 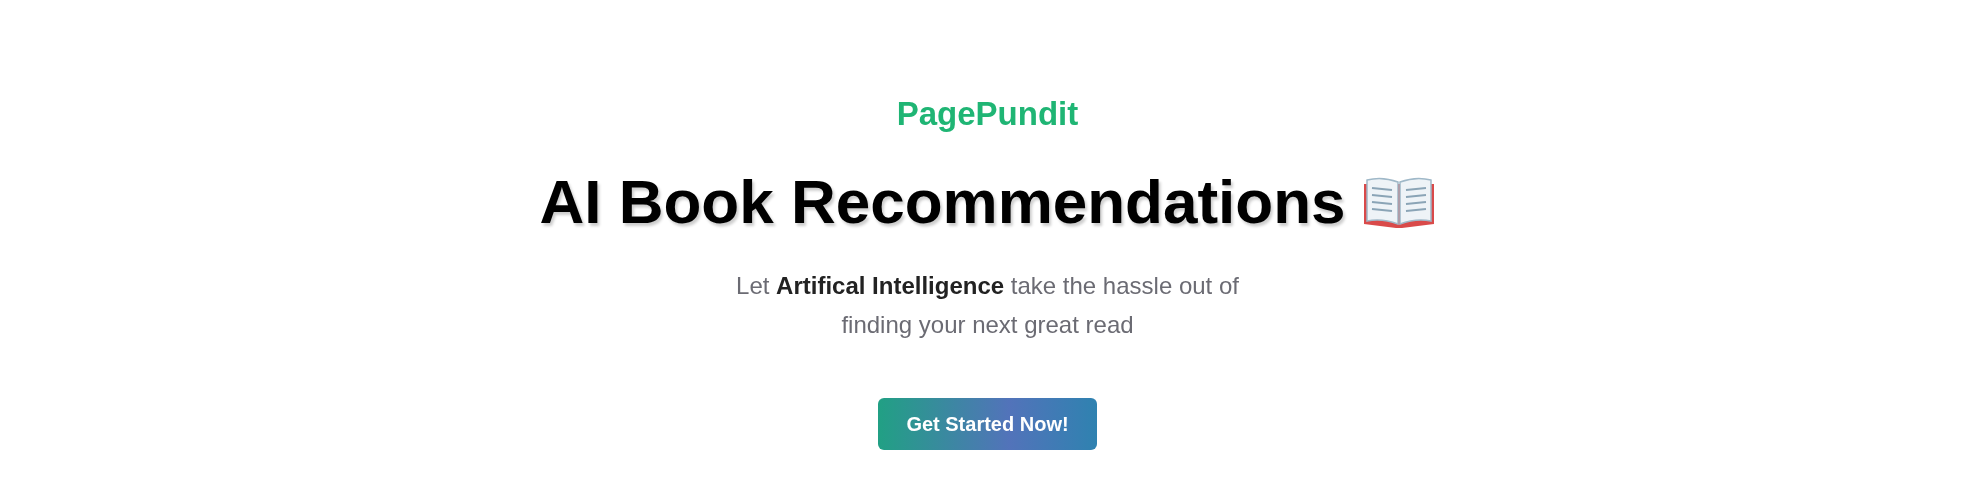 I want to click on get-started-button: Get Started Now!, so click(x=987, y=424).